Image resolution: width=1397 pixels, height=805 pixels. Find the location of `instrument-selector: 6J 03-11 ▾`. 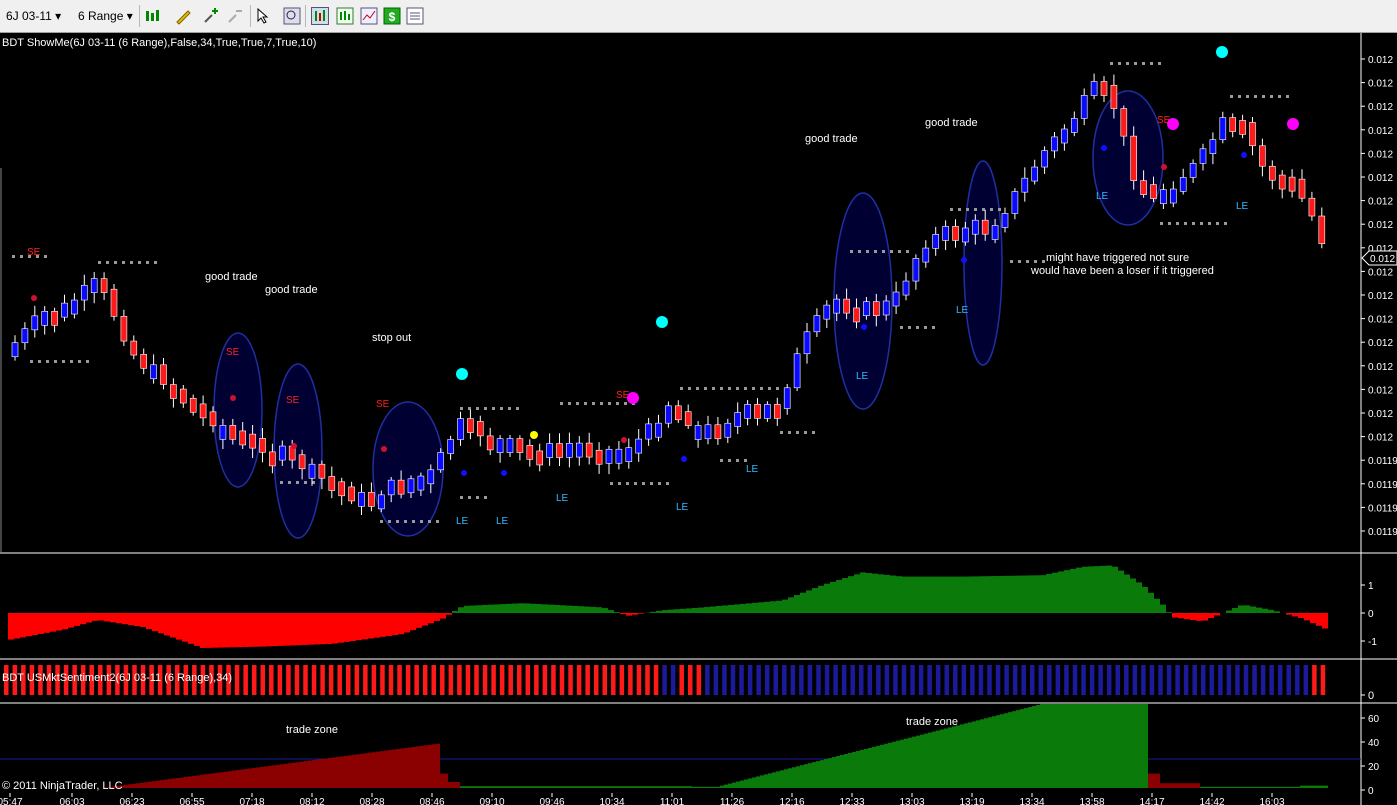

instrument-selector: 6J 03-11 ▾ is located at coordinates (33, 16).